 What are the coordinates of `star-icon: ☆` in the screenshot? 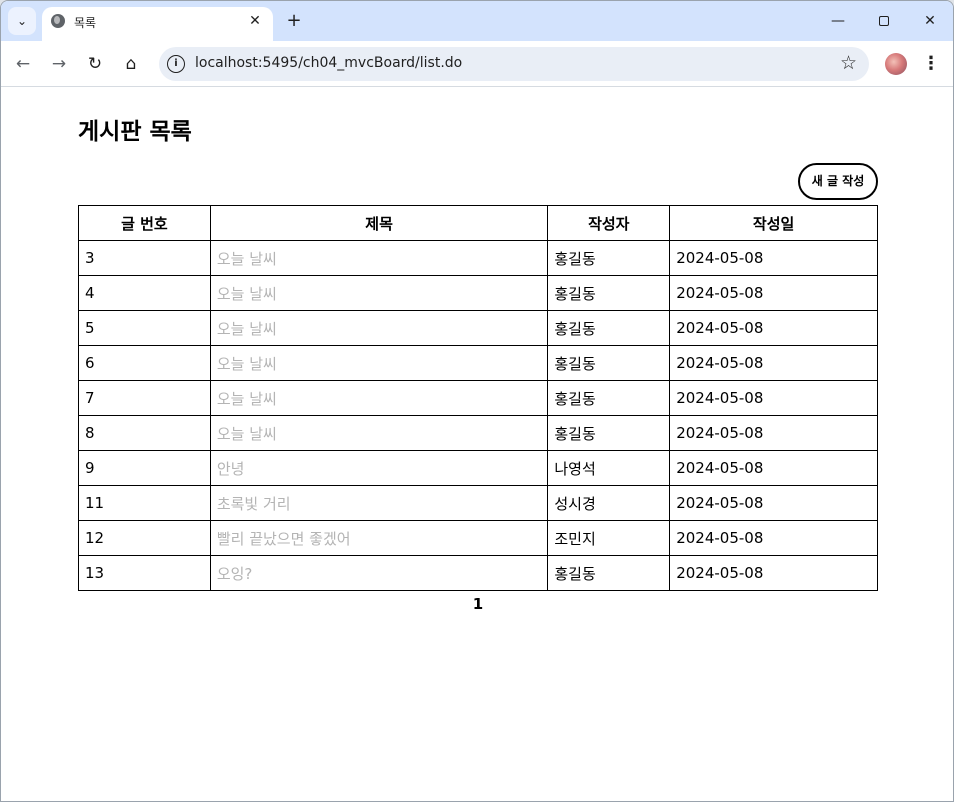 It's located at (848, 63).